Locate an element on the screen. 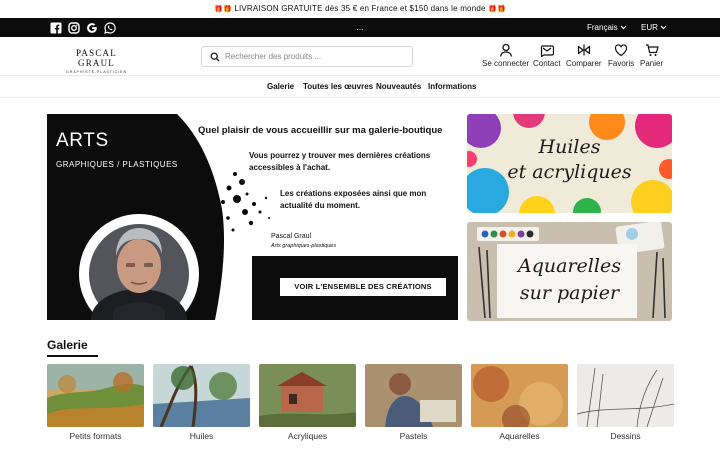 This screenshot has height=450, width=720. gallery-card-acryliques: Acryliques is located at coordinates (307, 402).